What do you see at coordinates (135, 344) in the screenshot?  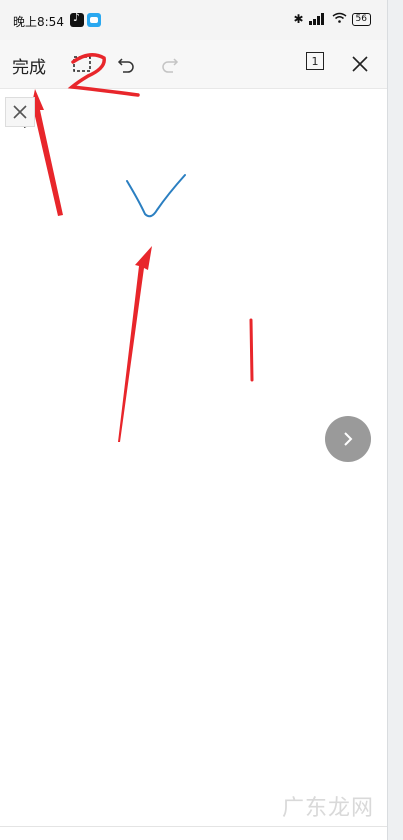 I see `red-arrow-stroke` at bounding box center [135, 344].